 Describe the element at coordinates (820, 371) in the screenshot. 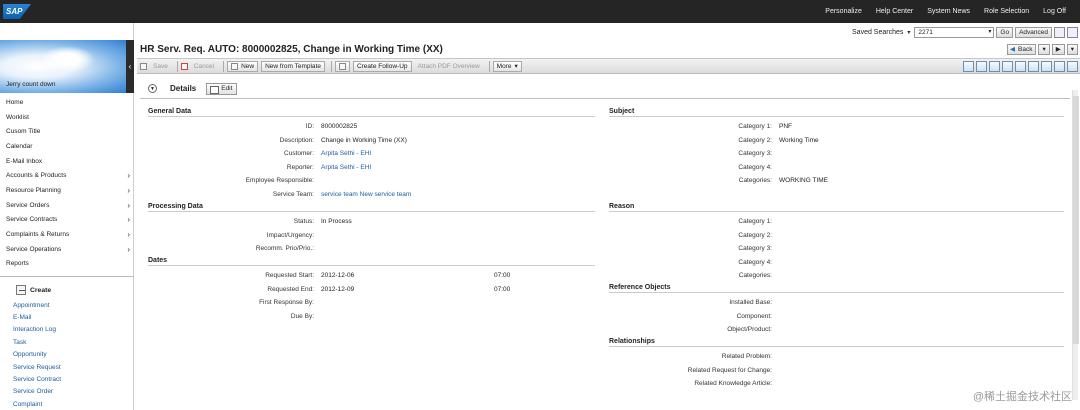

I see `relationships-row: Related Request for Change:` at that location.